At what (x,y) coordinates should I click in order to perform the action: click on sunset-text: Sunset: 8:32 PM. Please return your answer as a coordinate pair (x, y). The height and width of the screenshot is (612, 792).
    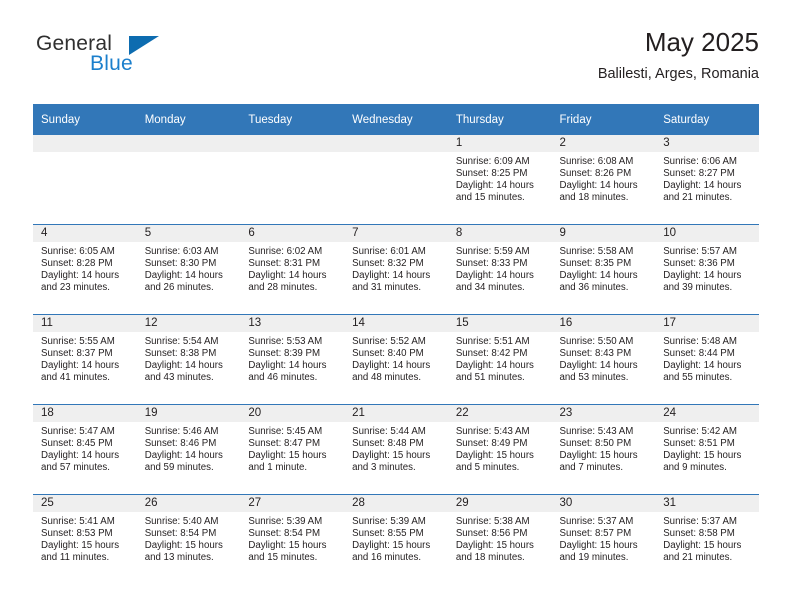
    Looking at the image, I should click on (388, 264).